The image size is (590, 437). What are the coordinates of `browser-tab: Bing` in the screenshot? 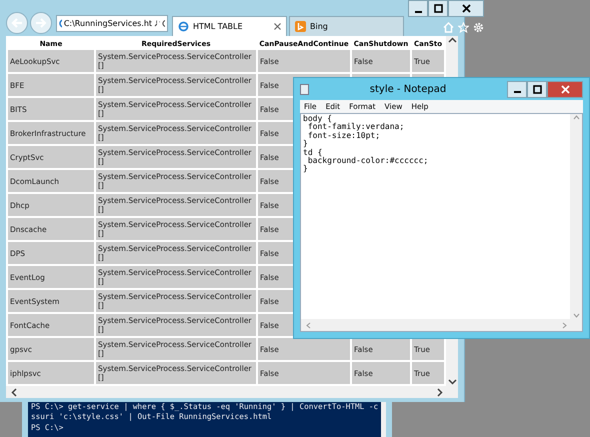 It's located at (346, 26).